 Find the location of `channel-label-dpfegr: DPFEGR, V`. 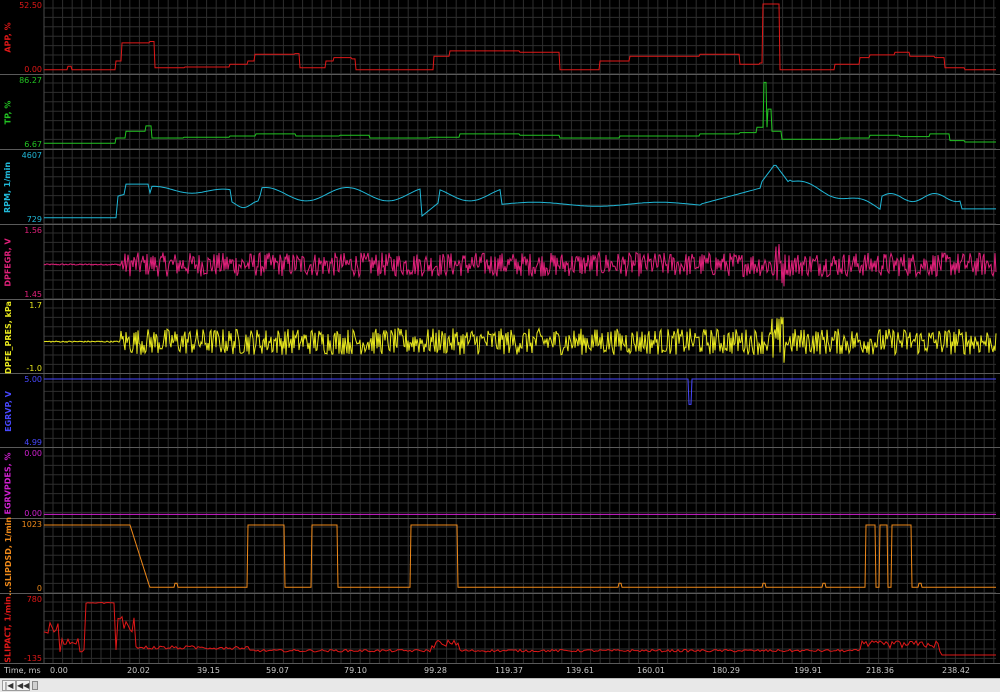

channel-label-dpfegr: DPFEGR, V is located at coordinates (8, 262).